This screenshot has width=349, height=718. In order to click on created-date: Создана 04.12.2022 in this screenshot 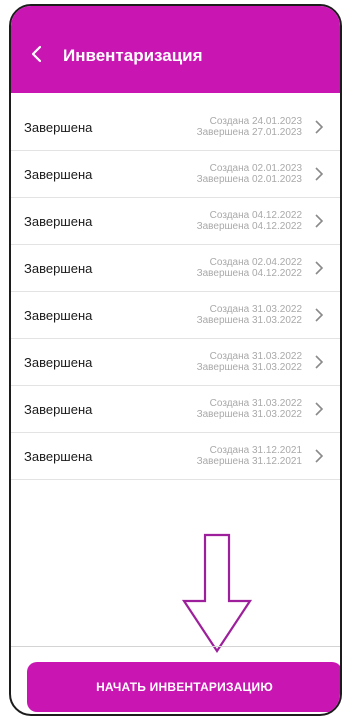, I will do `click(255, 215)`.